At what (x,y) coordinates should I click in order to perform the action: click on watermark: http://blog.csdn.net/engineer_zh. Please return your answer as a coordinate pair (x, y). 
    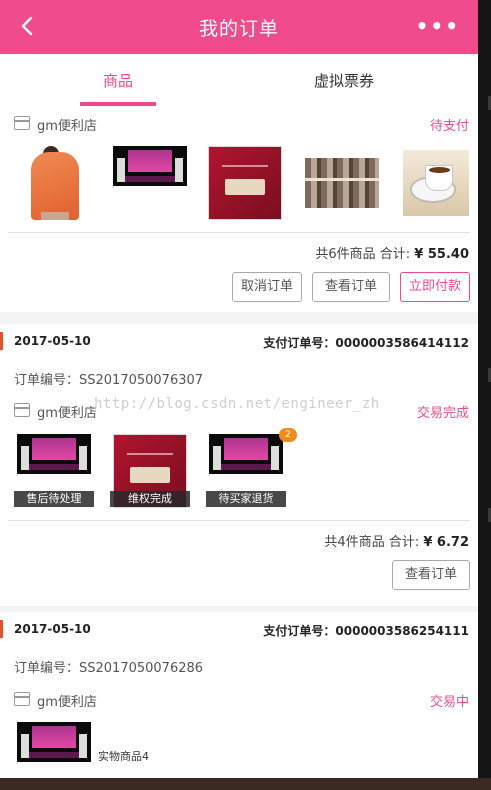
    Looking at the image, I should click on (237, 404).